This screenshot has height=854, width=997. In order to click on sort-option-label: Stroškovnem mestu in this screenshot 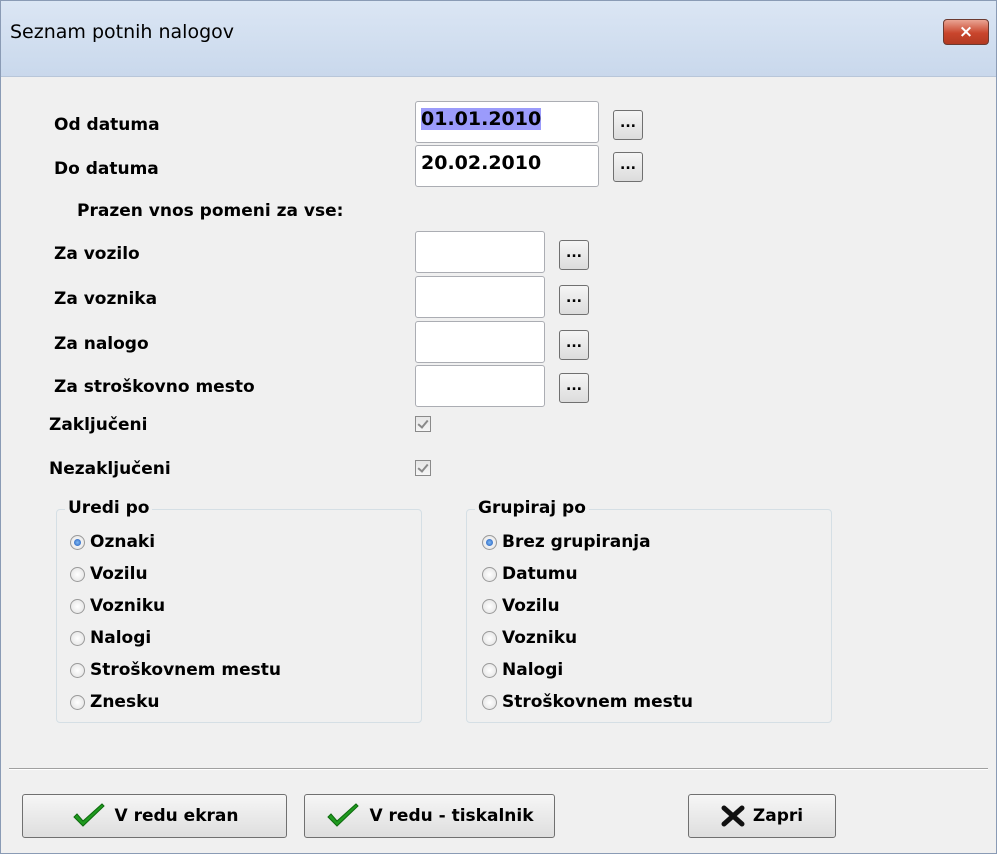, I will do `click(186, 670)`.